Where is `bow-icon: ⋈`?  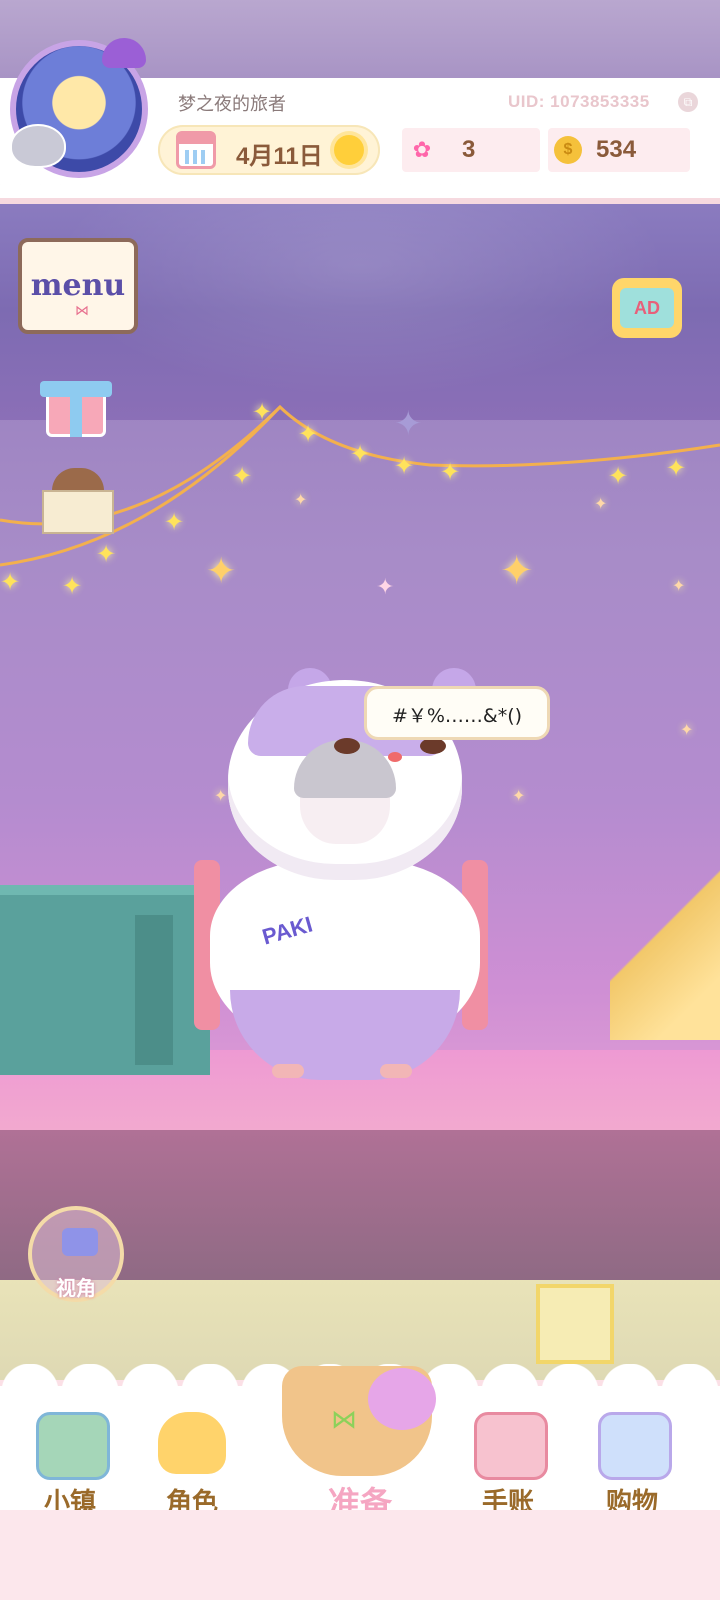
bow-icon: ⋈ is located at coordinates (82, 310).